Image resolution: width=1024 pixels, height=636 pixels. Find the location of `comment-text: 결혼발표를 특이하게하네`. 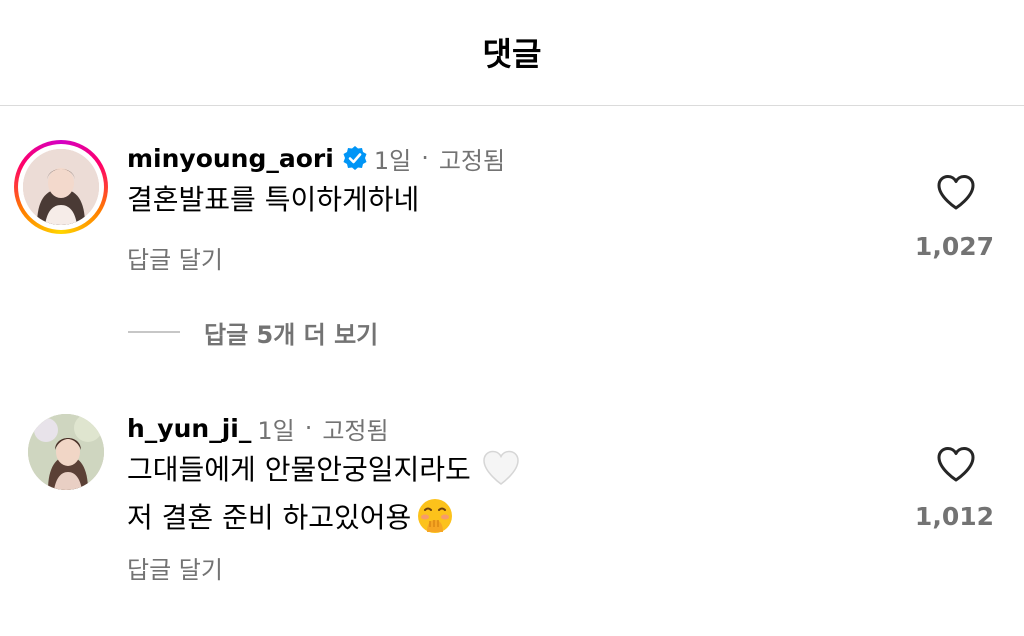

comment-text: 결혼발표를 특이하게하네 is located at coordinates (273, 199).